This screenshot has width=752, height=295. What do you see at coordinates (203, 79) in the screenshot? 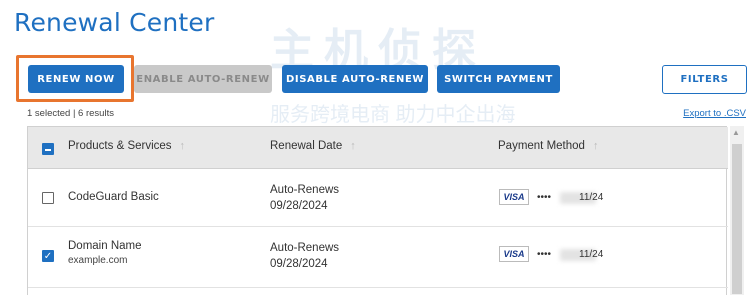
I see `enable-auto-renew-button: ENABLE AUTO-RENEW` at bounding box center [203, 79].